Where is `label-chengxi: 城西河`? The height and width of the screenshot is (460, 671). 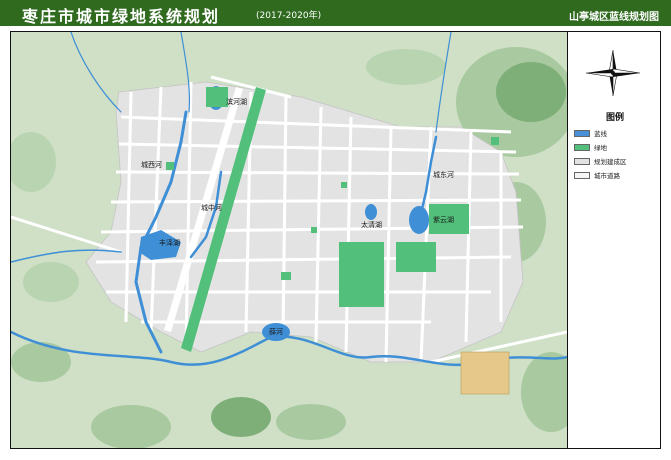
label-chengxi: 城西河 is located at coordinates (151, 165).